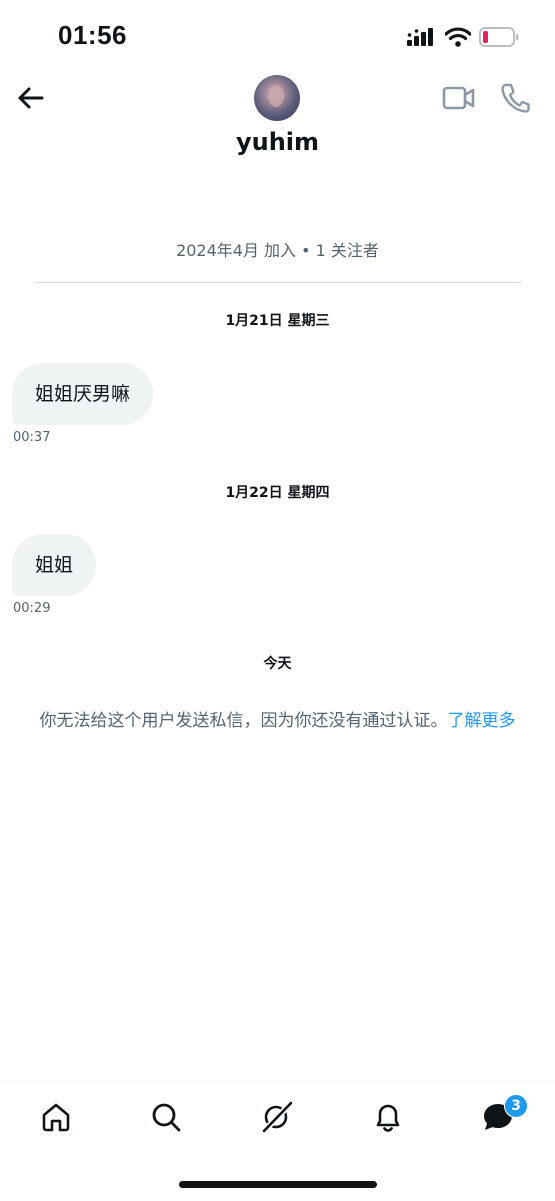 This screenshot has width=555, height=1201. I want to click on nav-notifications, so click(388, 1117).